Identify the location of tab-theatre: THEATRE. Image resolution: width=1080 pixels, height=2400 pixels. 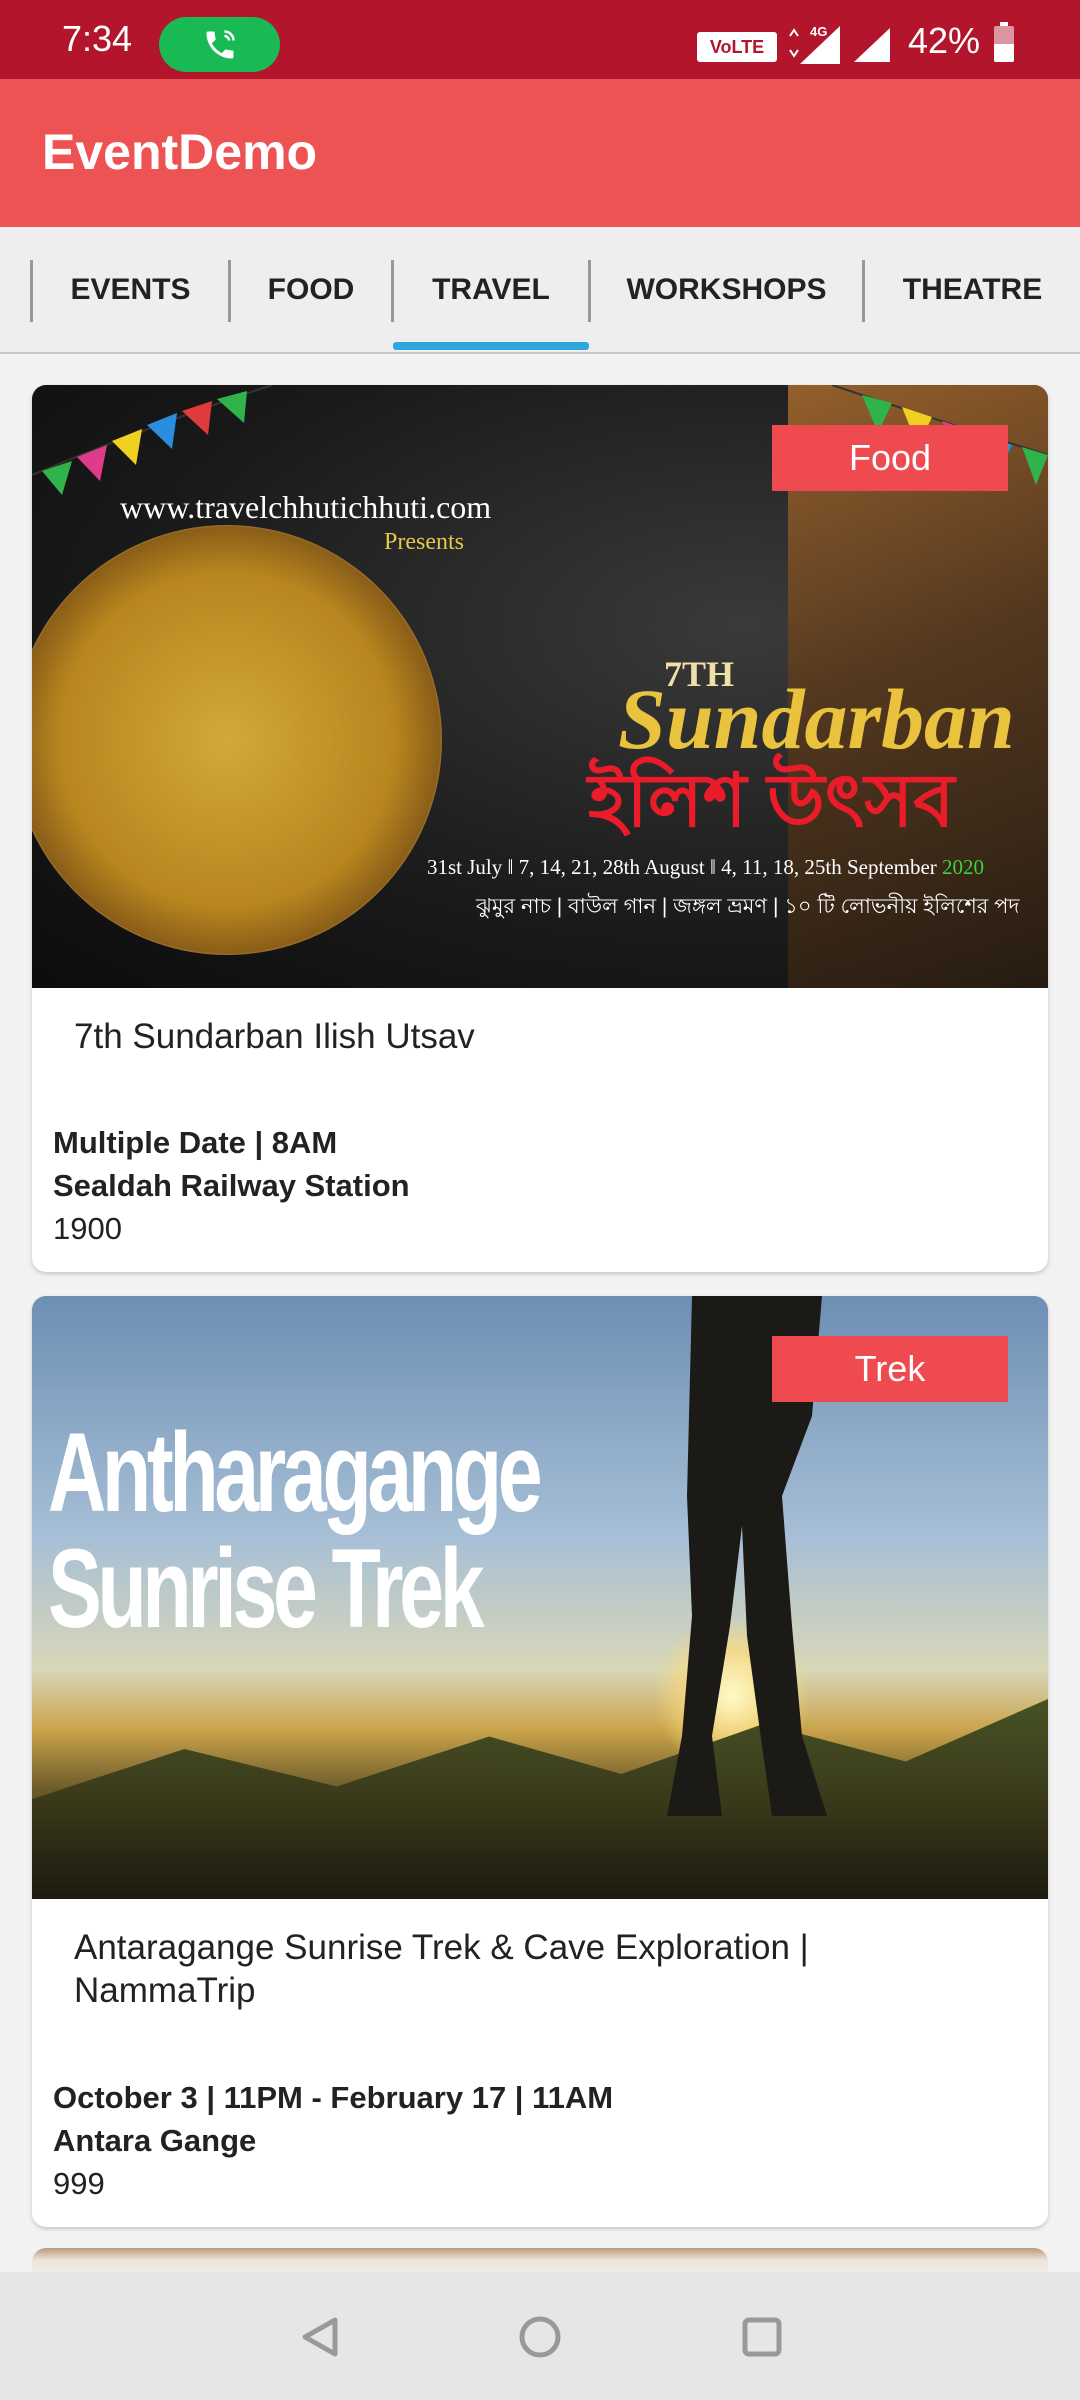
(972, 289).